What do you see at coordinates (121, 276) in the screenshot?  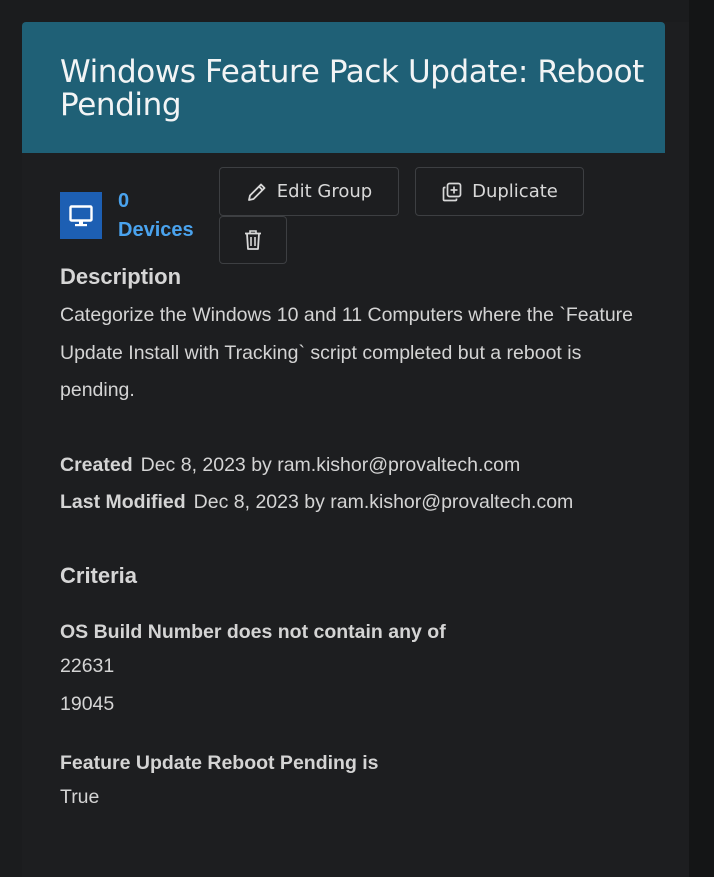 I see `description-heading: Description` at bounding box center [121, 276].